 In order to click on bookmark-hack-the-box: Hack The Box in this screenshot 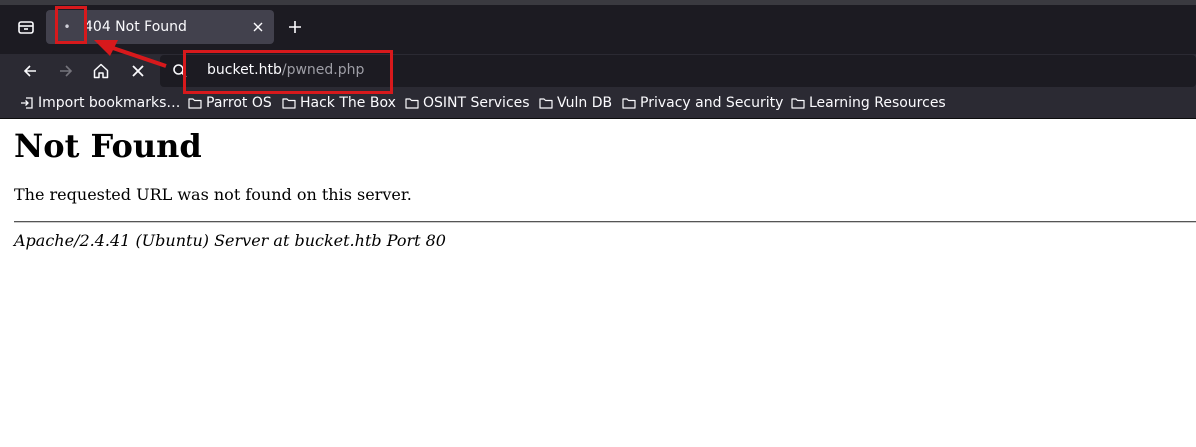, I will do `click(339, 103)`.